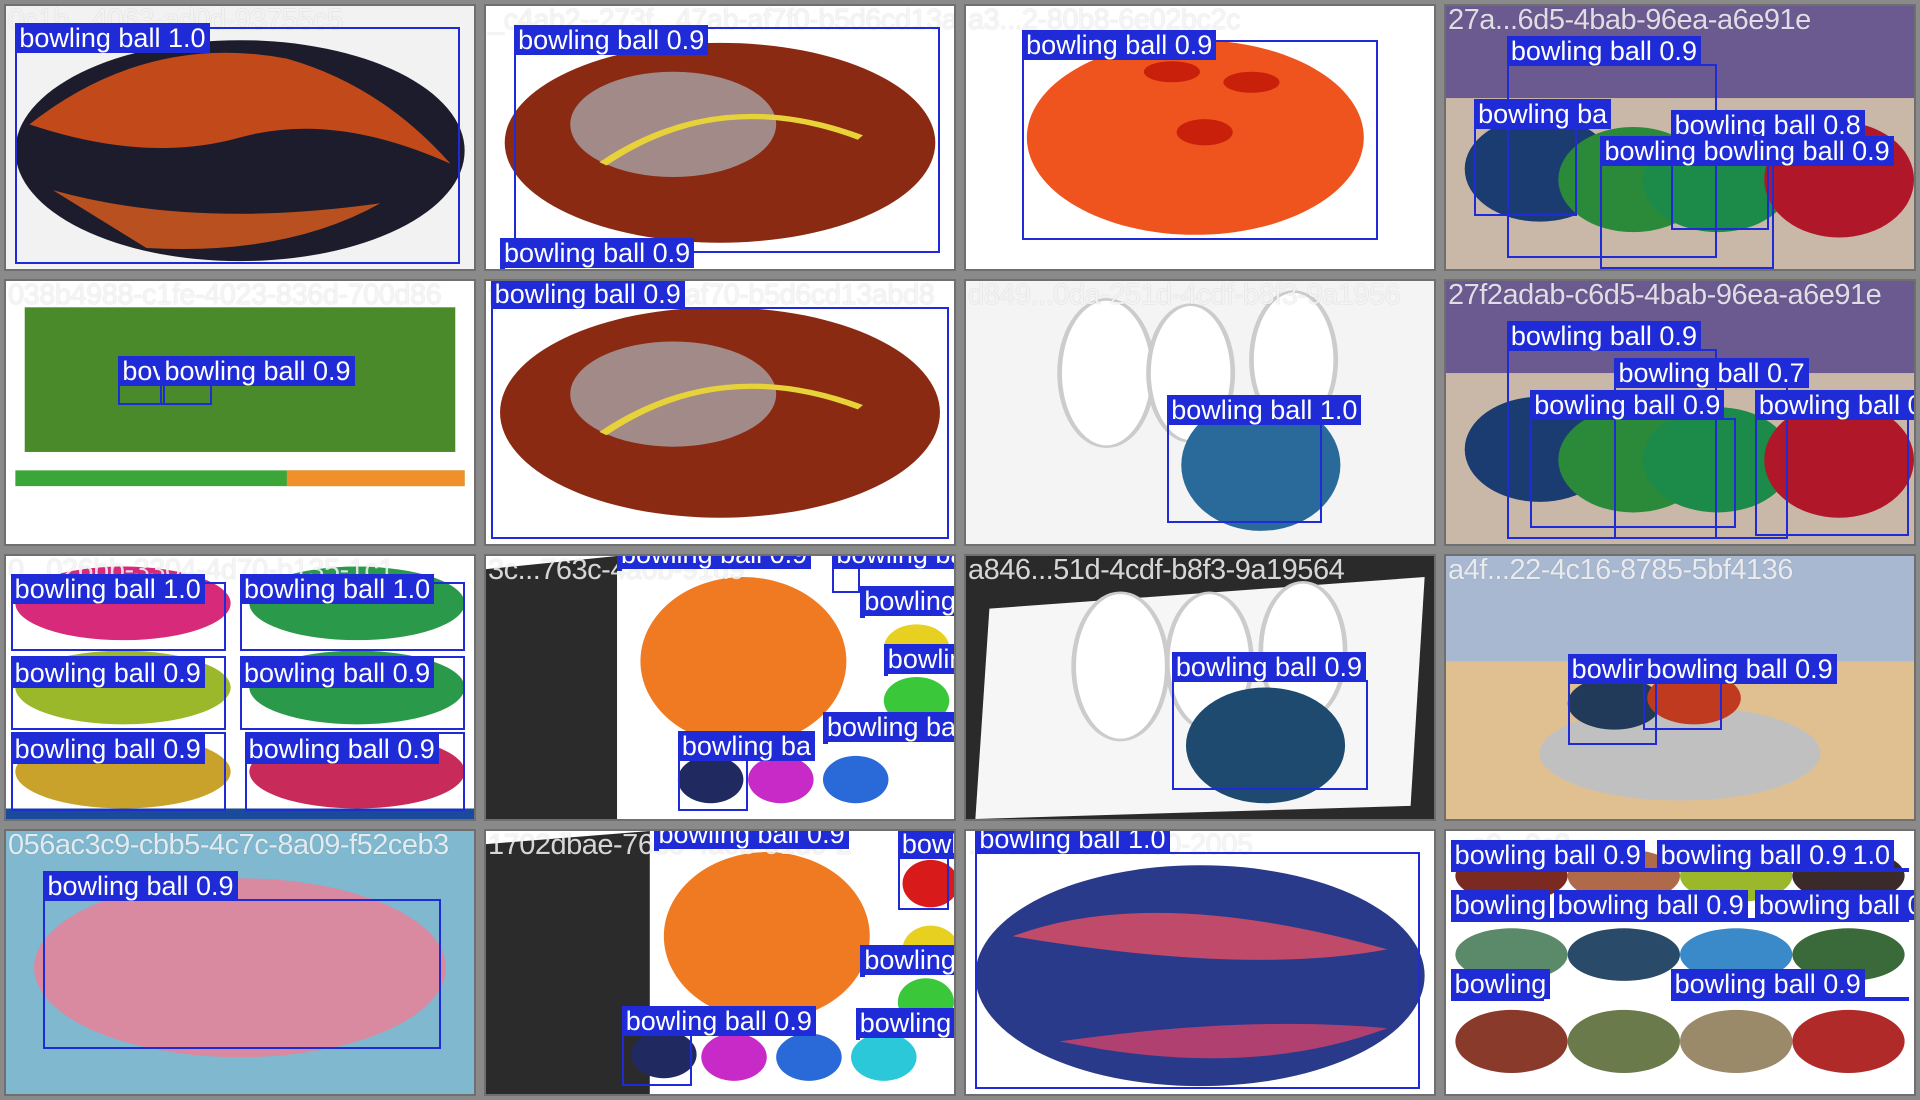 This screenshot has width=1920, height=1100. I want to click on detection-label: bowling ball 0.8, so click(907, 960).